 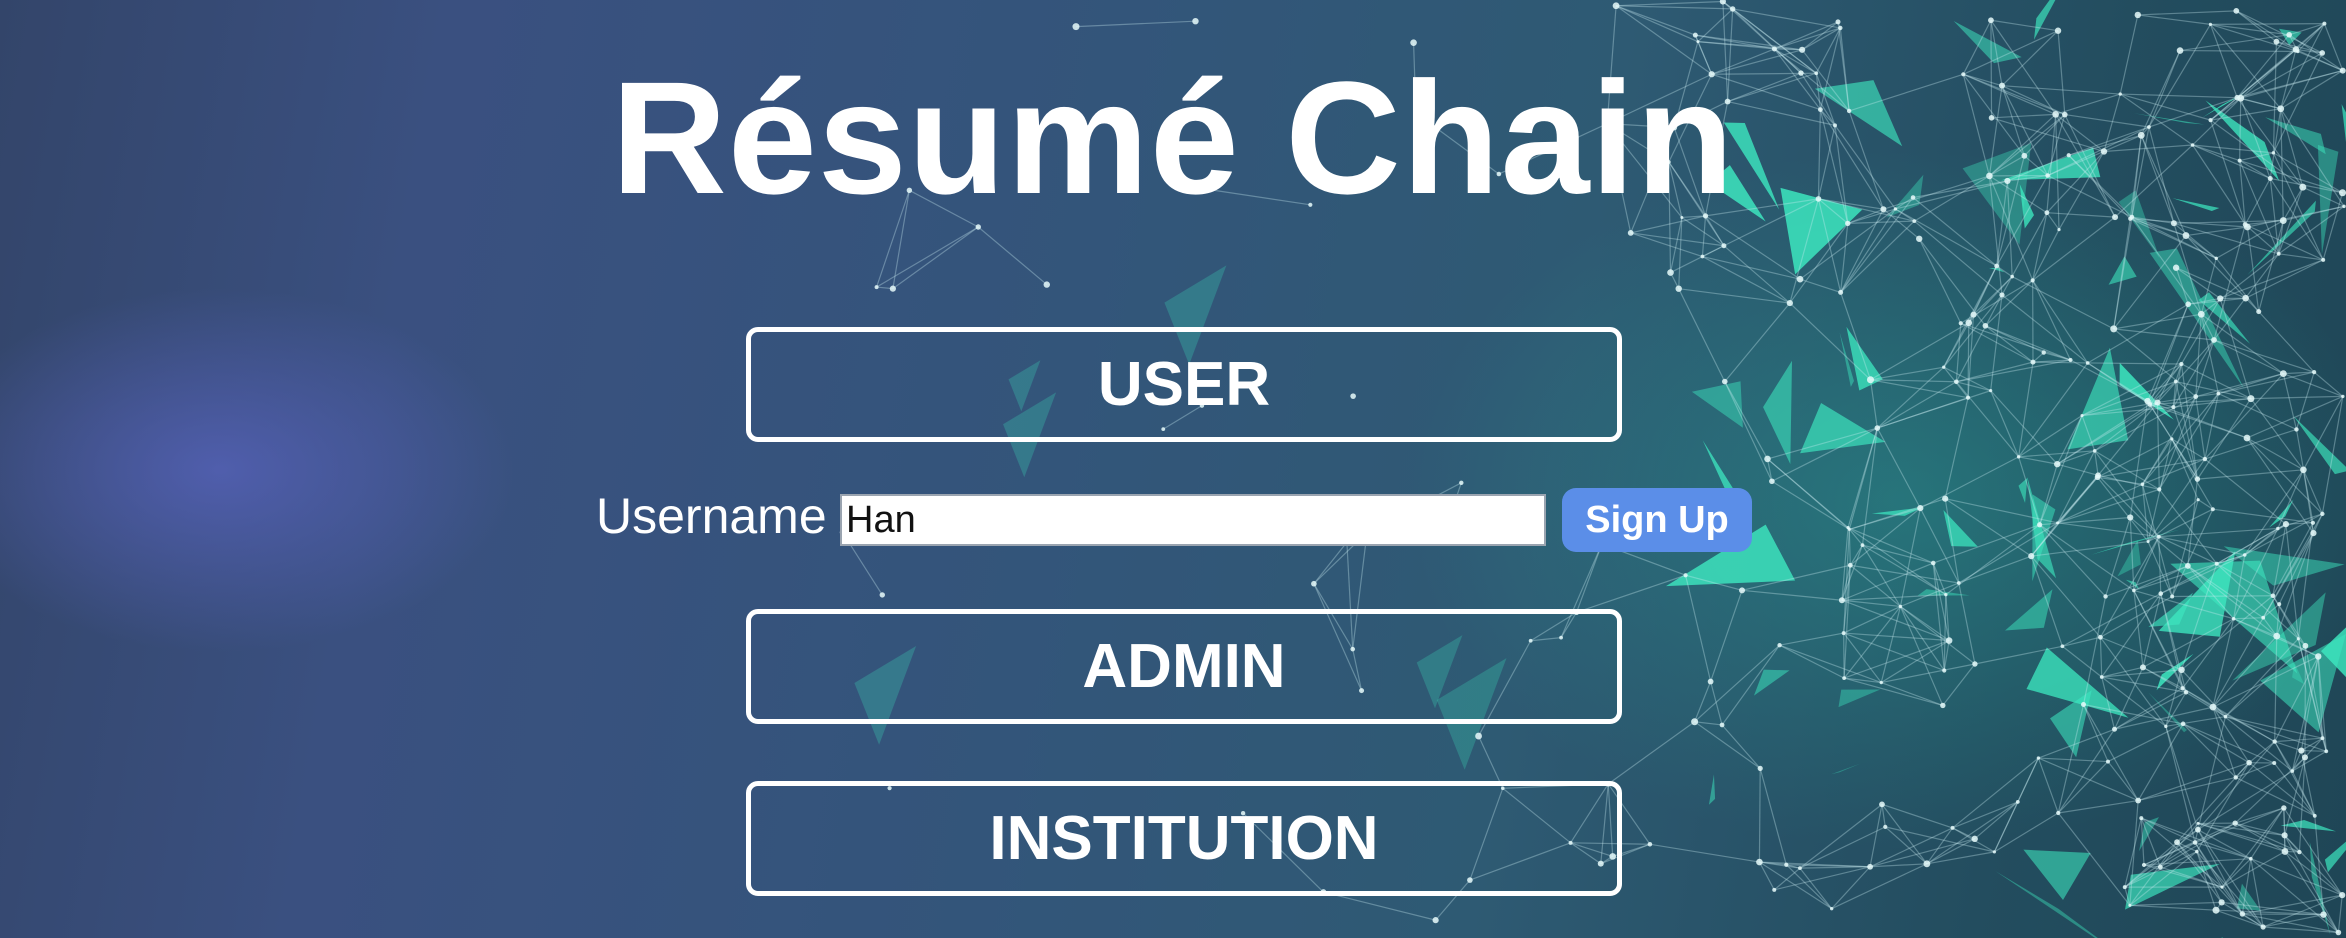 What do you see at coordinates (1184, 384) in the screenshot?
I see `user-role-button: USER` at bounding box center [1184, 384].